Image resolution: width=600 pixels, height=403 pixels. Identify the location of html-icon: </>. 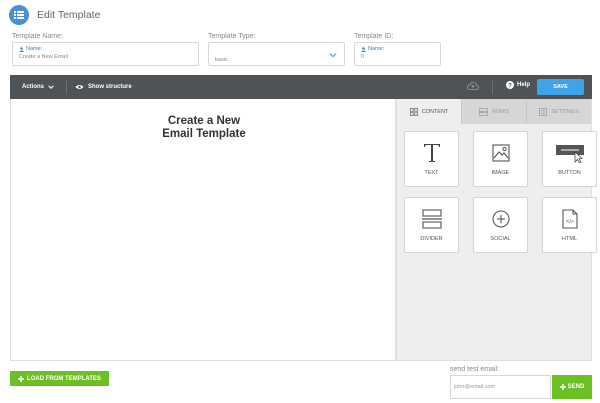
(569, 219).